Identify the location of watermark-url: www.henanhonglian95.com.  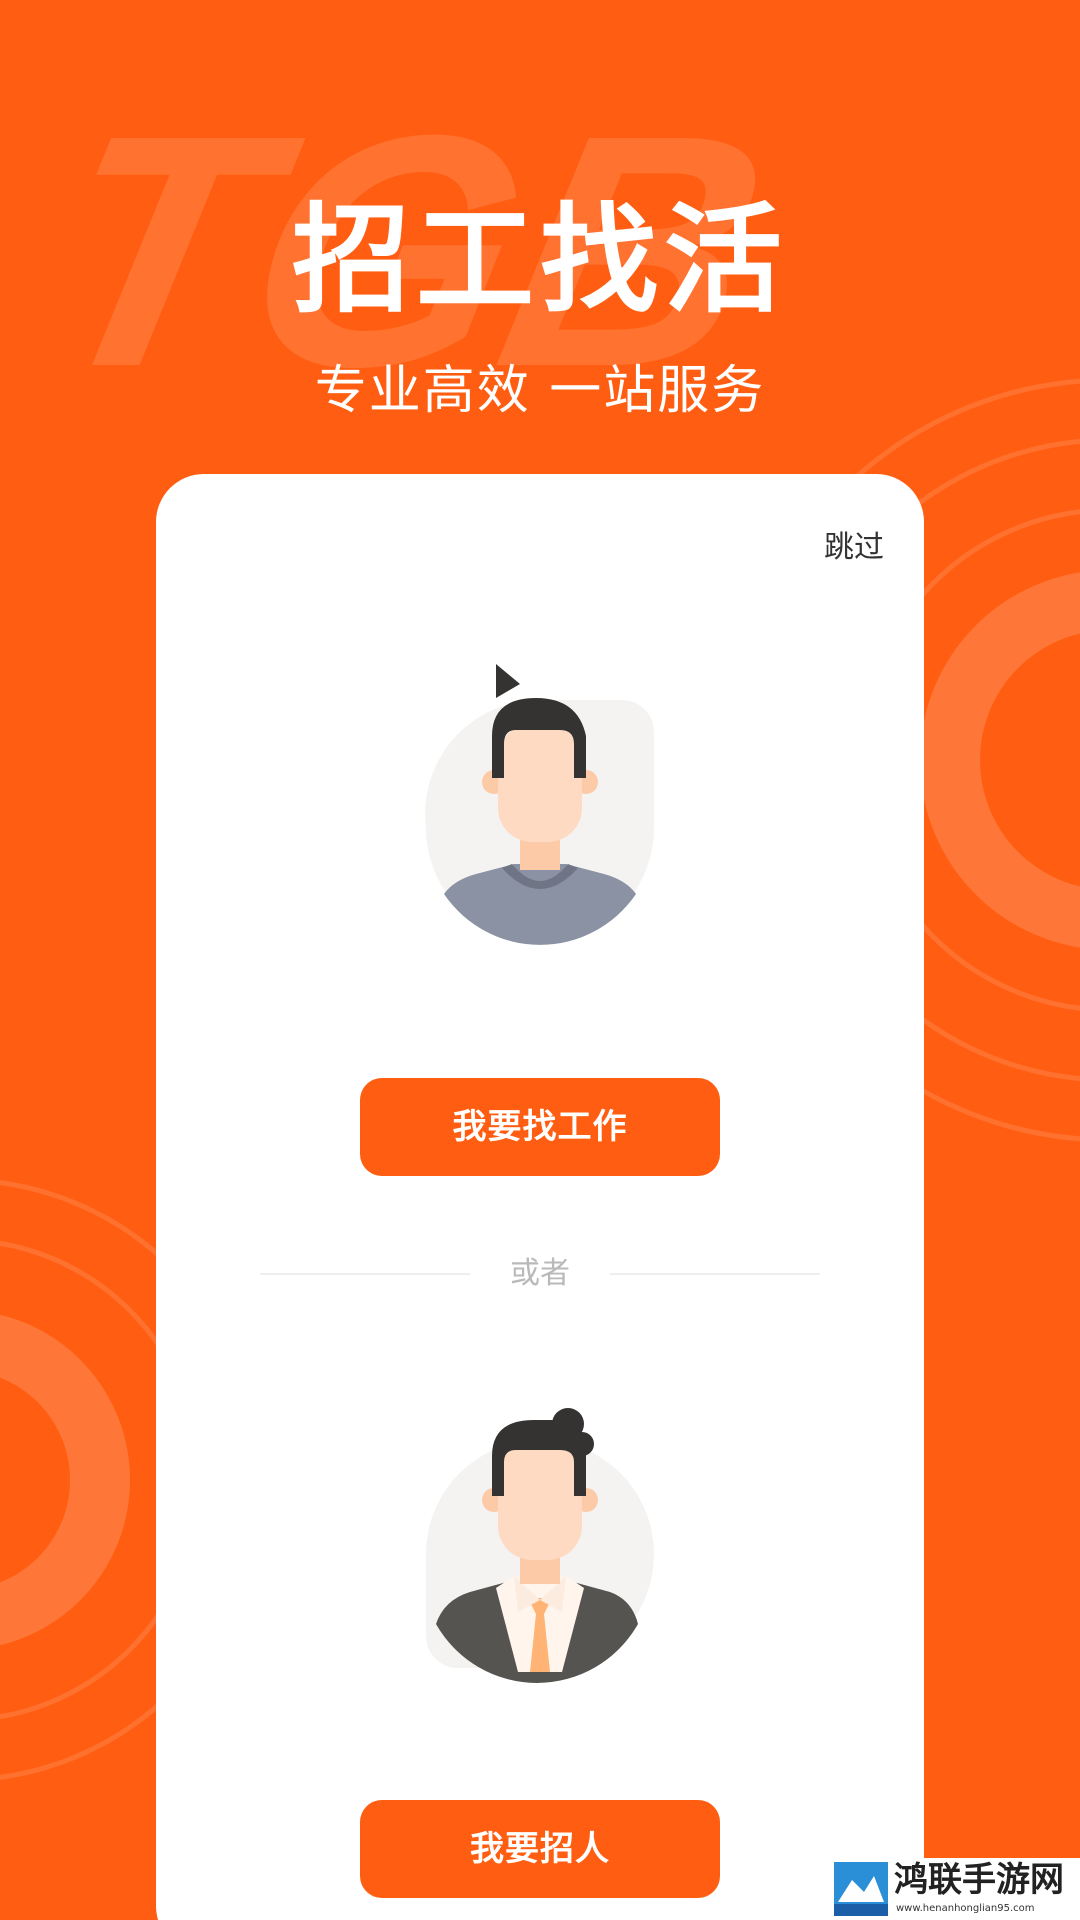
(965, 1908).